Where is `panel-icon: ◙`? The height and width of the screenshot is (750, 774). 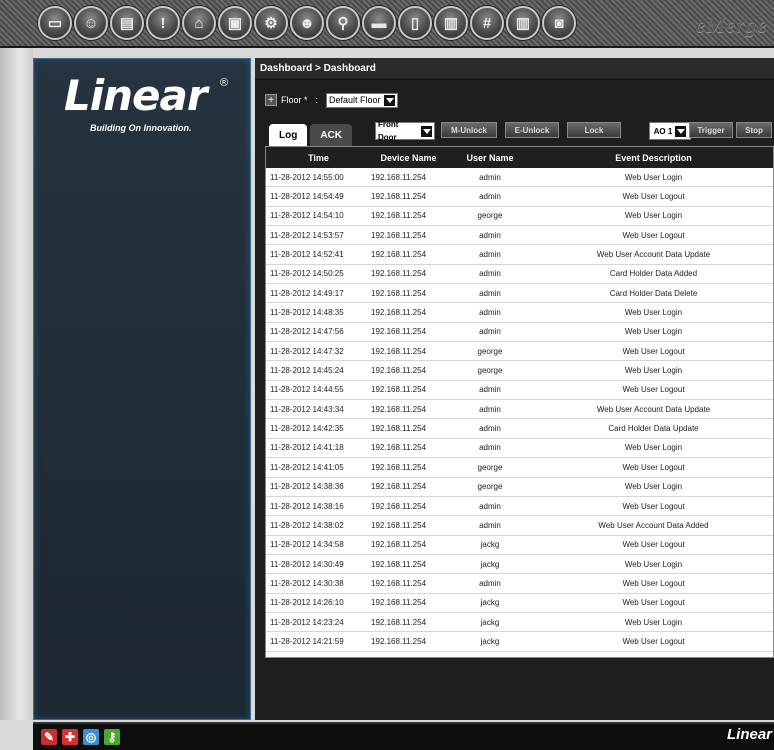 panel-icon: ◙ is located at coordinates (559, 23).